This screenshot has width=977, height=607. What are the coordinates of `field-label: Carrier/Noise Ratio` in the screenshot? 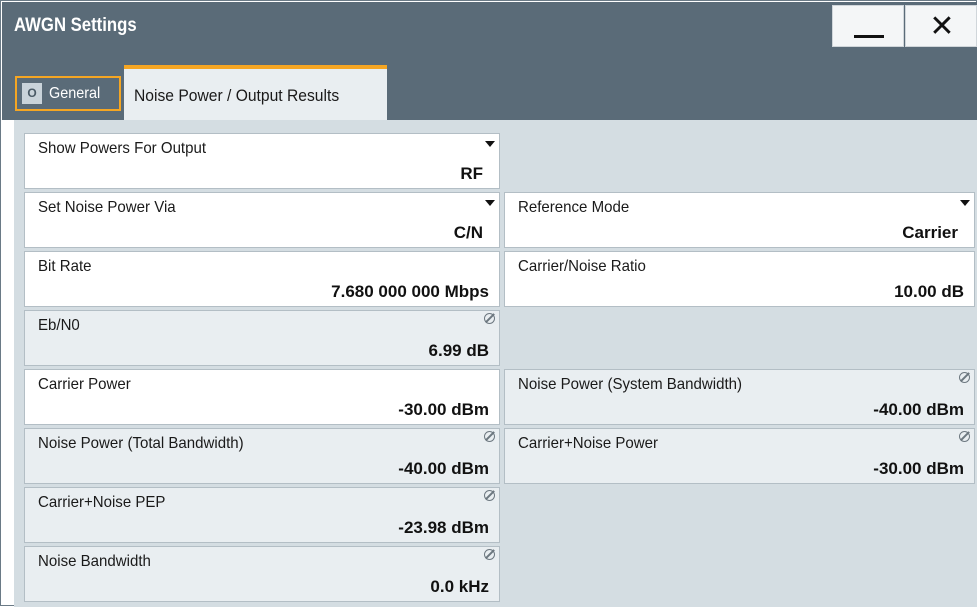 It's located at (582, 266).